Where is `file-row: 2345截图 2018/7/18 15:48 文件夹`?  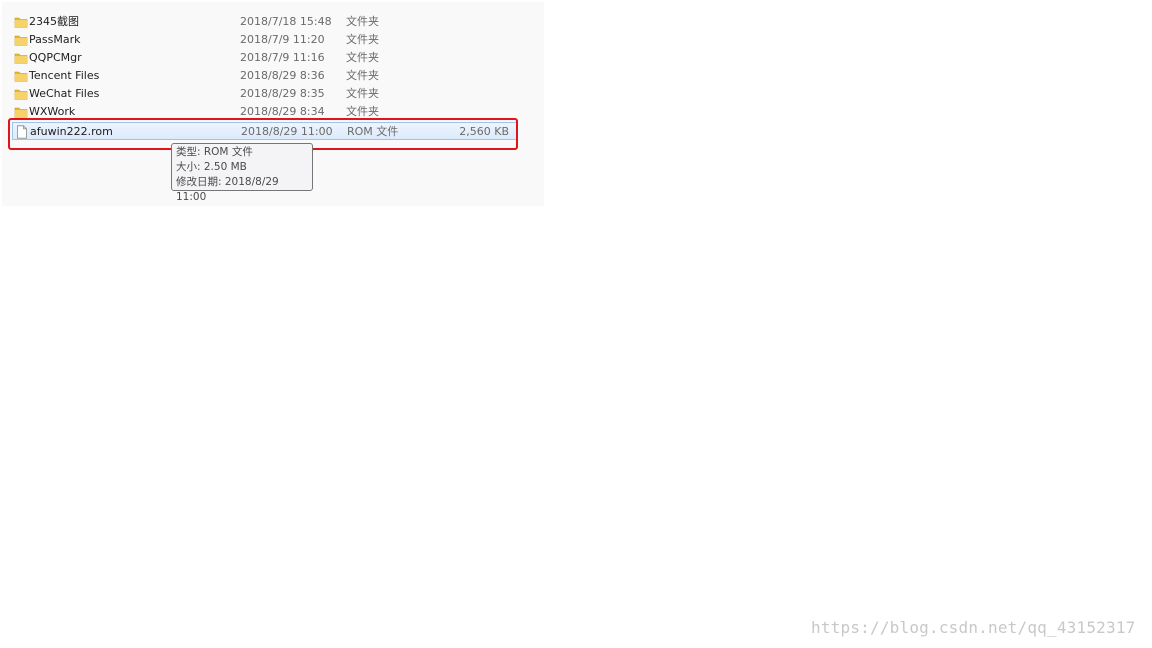 file-row: 2345截图 2018/7/18 15:48 文件夹 is located at coordinates (265, 22).